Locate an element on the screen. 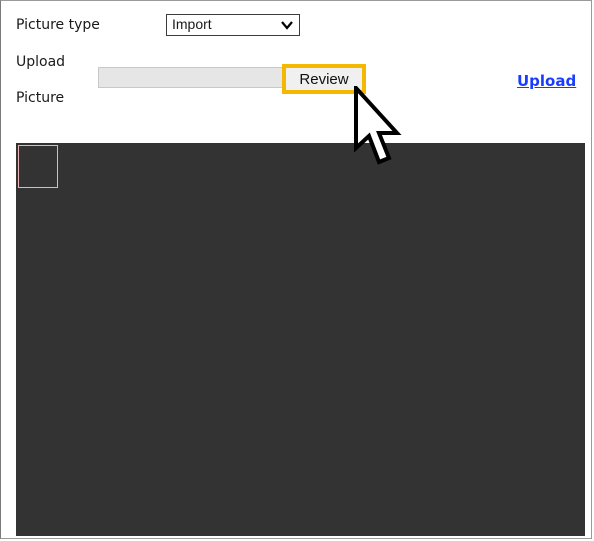  upload-picture-label-line1: Upload is located at coordinates (41, 62).